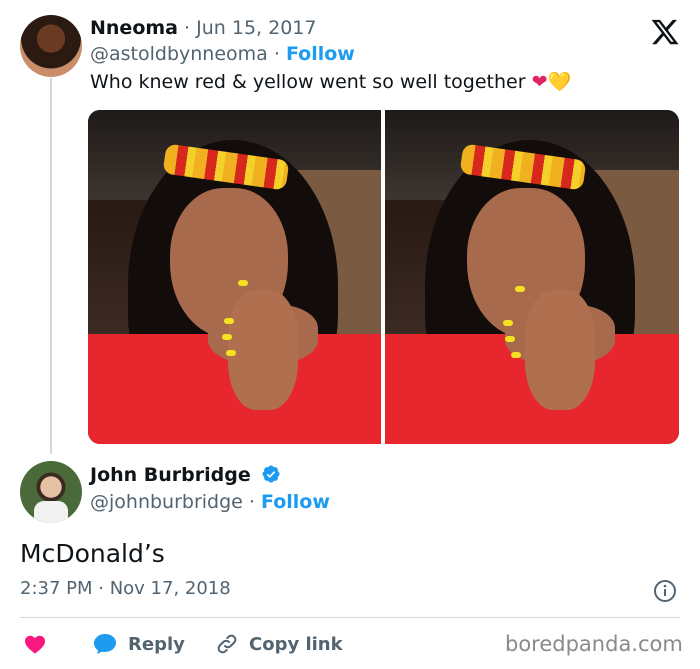  What do you see at coordinates (92, 553) in the screenshot?
I see `reply-text: McDonald’s` at bounding box center [92, 553].